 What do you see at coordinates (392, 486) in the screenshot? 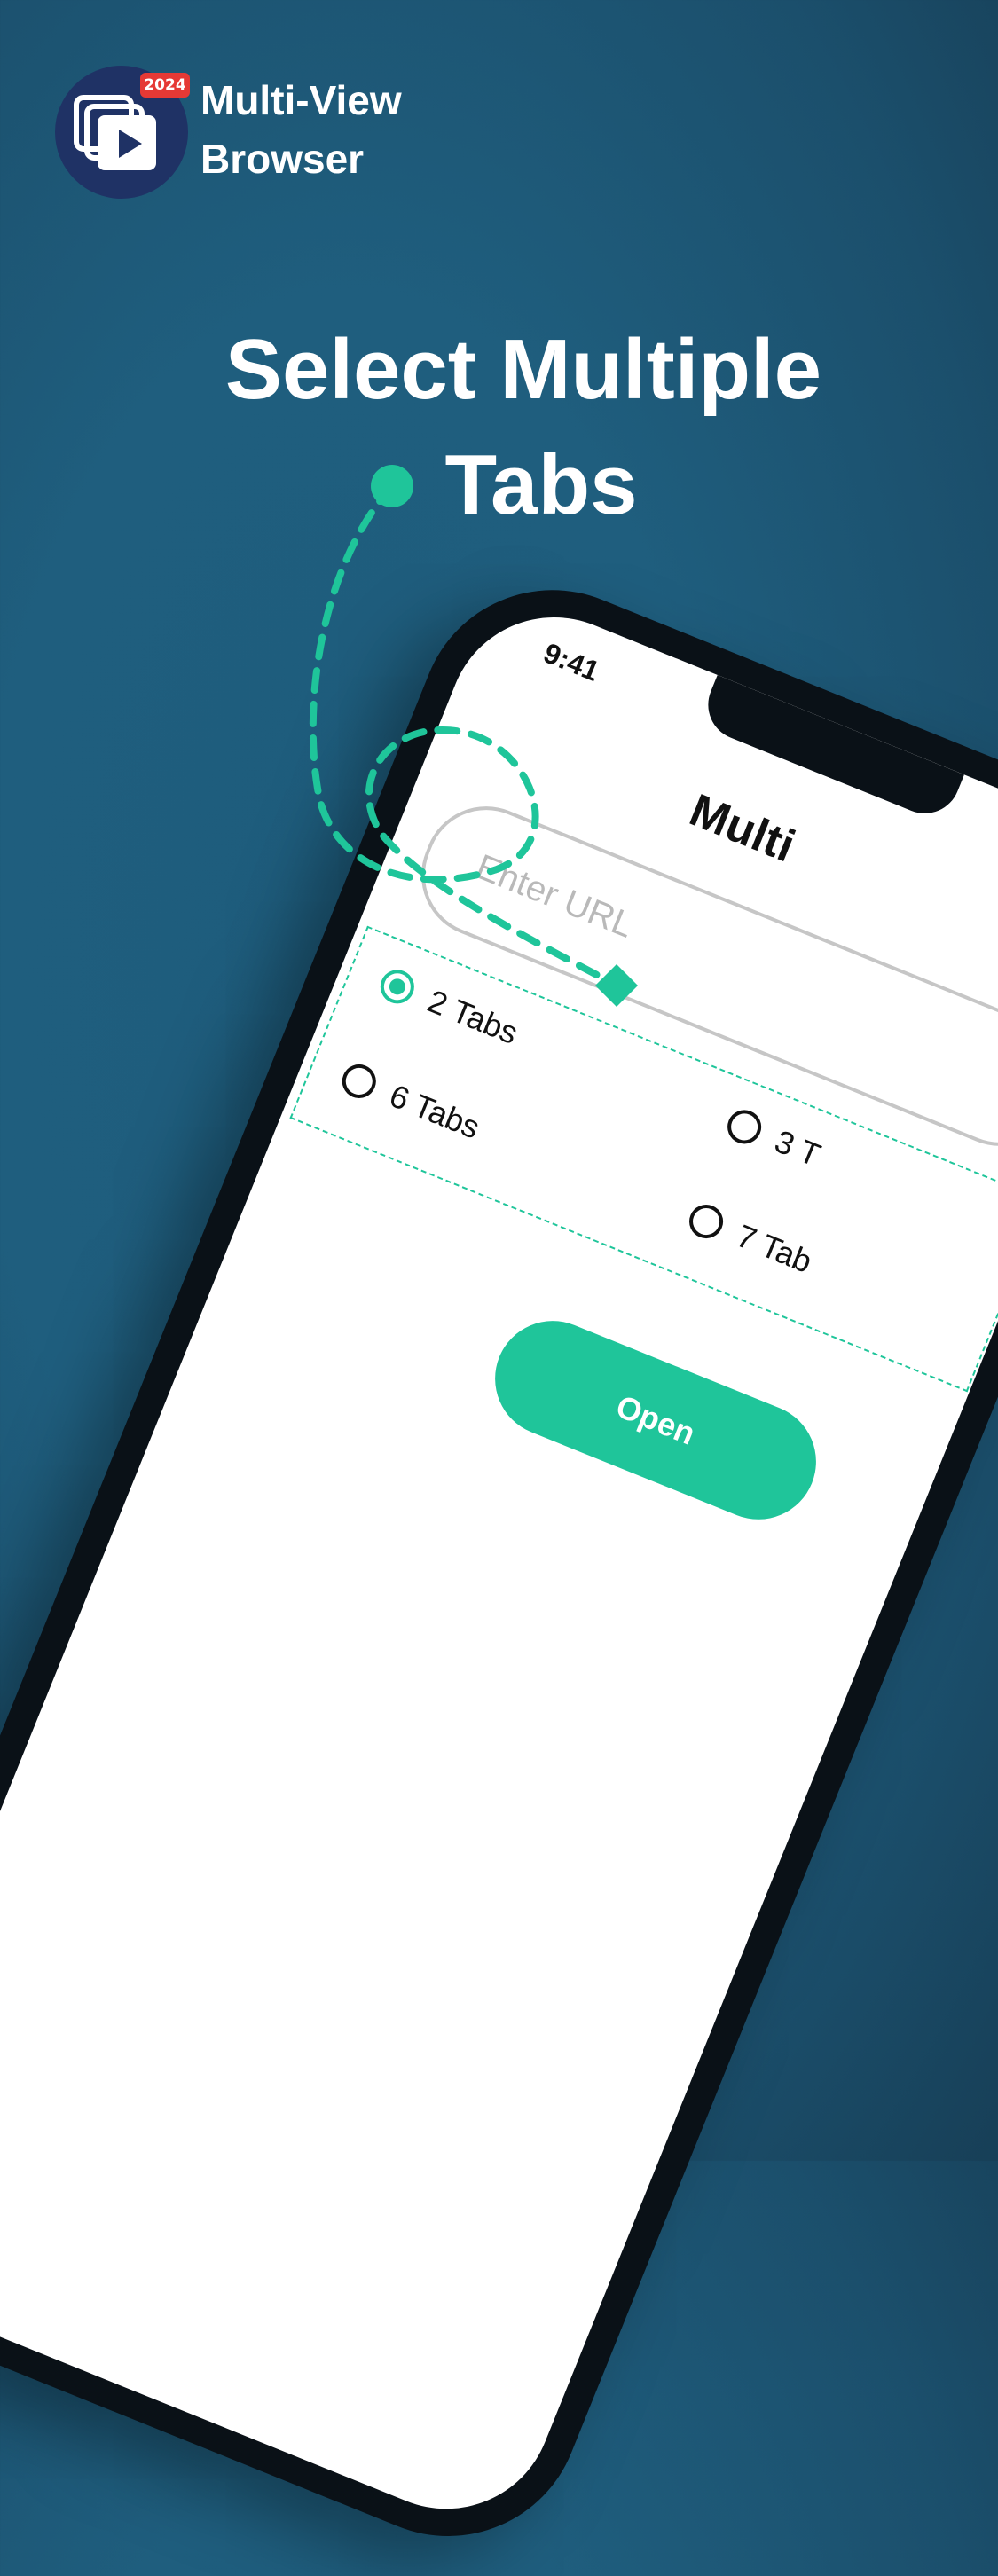
I see `connector-start-dot` at bounding box center [392, 486].